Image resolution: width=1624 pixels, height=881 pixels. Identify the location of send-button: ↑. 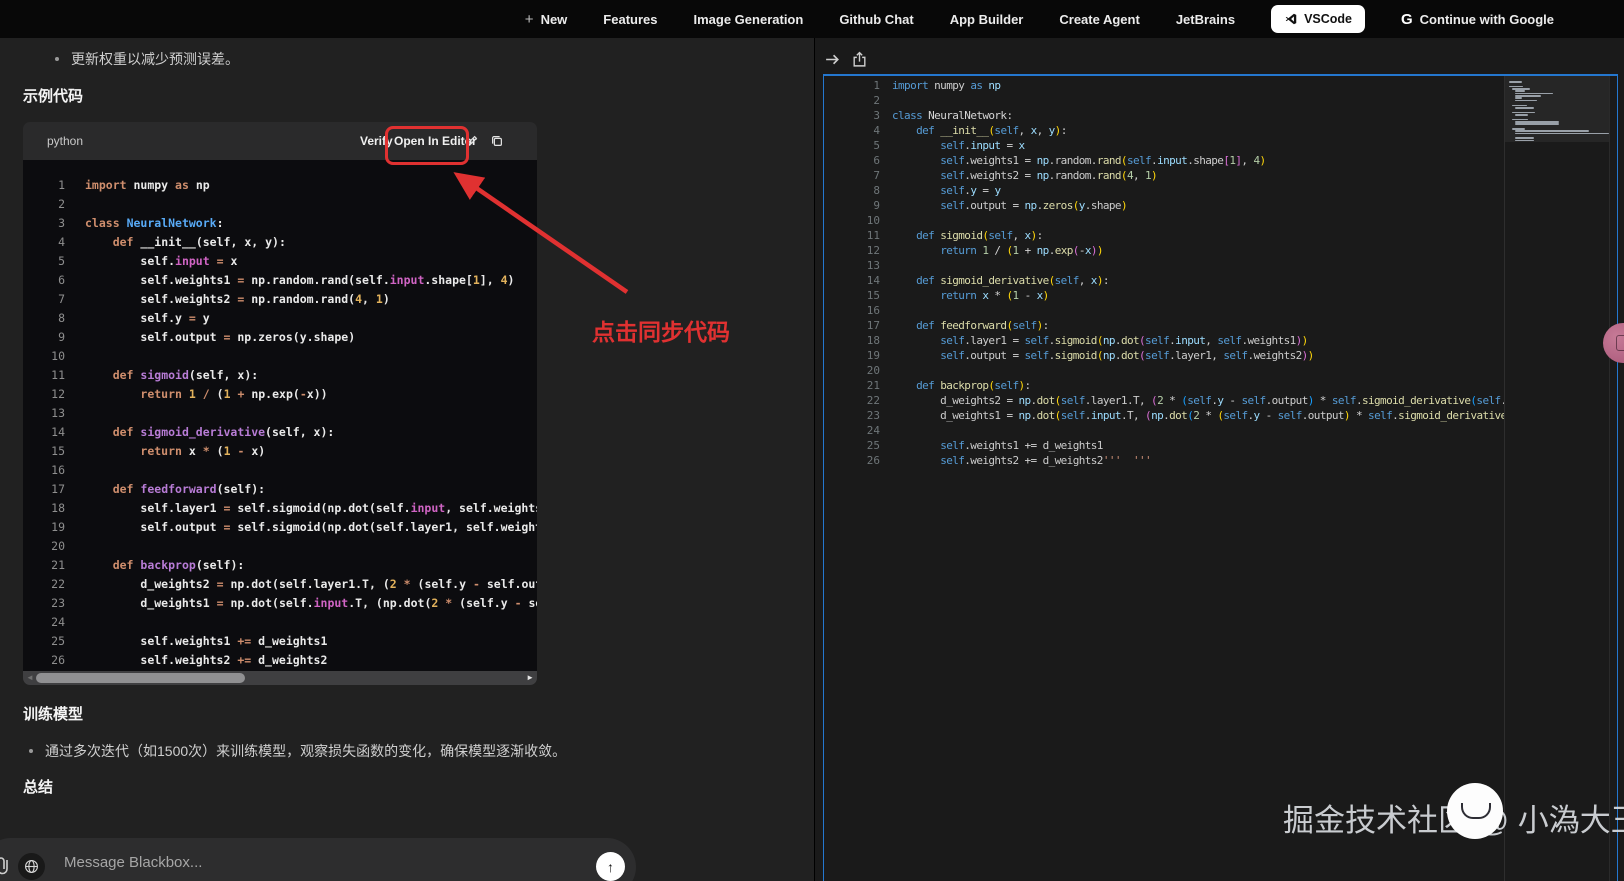
(610, 866).